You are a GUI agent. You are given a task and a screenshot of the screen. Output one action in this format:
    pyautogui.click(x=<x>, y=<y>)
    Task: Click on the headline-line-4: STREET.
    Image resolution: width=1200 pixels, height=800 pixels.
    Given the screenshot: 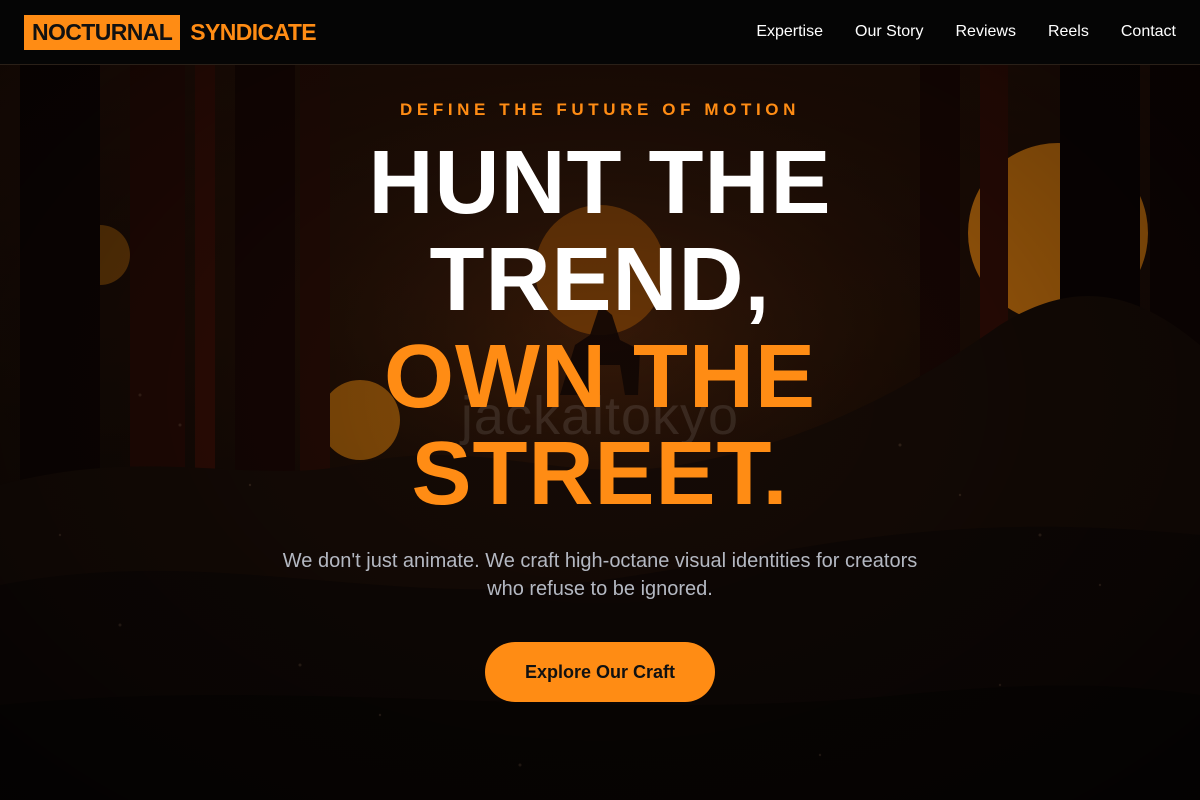 What is the action you would take?
    pyautogui.click(x=600, y=474)
    